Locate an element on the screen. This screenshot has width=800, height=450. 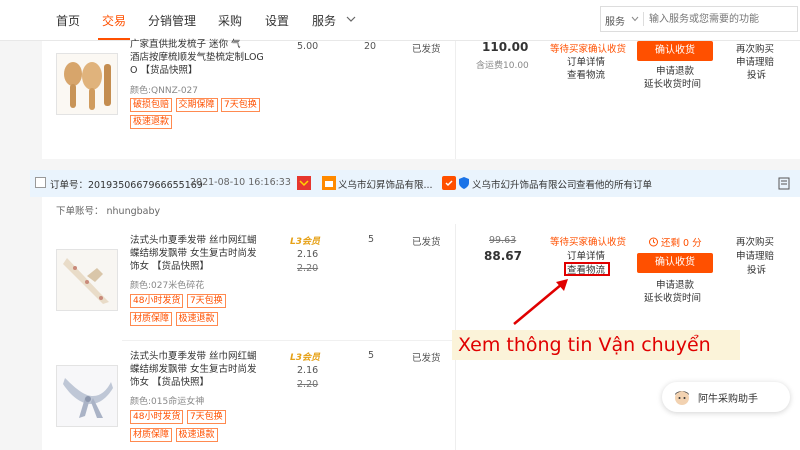
item-divider is located at coordinates (288, 340).